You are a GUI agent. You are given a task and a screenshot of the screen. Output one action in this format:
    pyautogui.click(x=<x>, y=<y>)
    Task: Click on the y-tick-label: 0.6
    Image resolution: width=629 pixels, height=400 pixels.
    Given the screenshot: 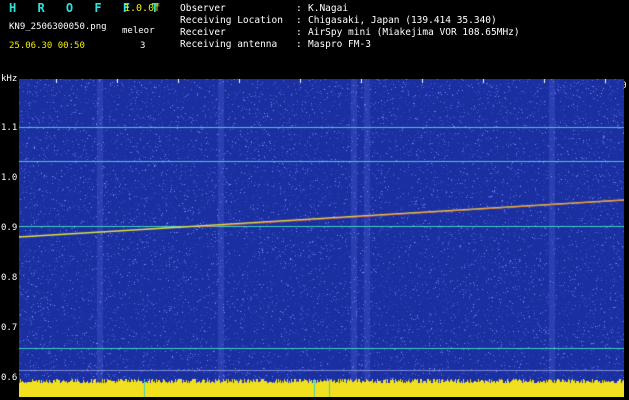 What is the action you would take?
    pyautogui.click(x=9, y=378)
    